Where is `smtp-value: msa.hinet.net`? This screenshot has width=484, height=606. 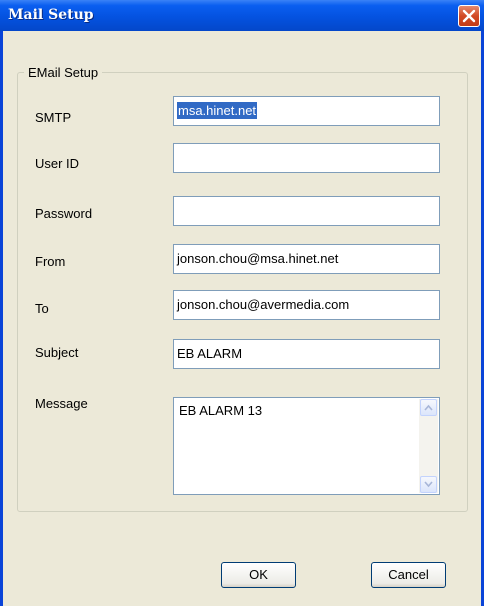
smtp-value: msa.hinet.net is located at coordinates (217, 110).